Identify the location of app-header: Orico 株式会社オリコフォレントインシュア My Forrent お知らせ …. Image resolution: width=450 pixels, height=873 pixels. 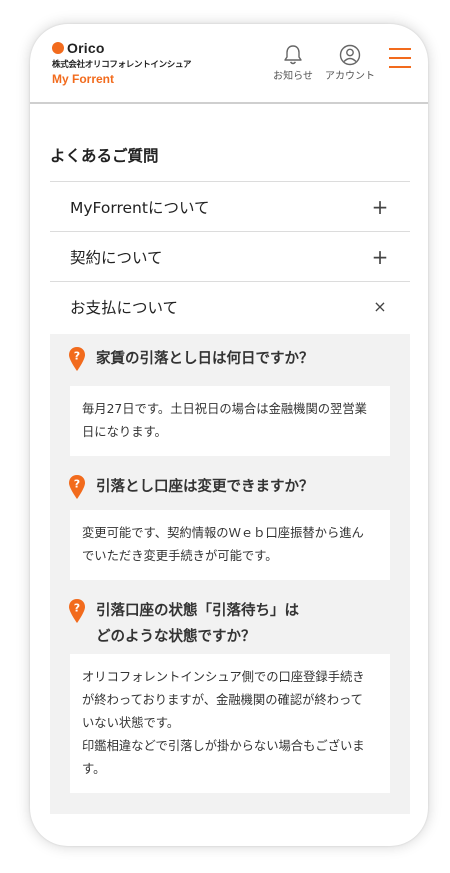
(229, 64).